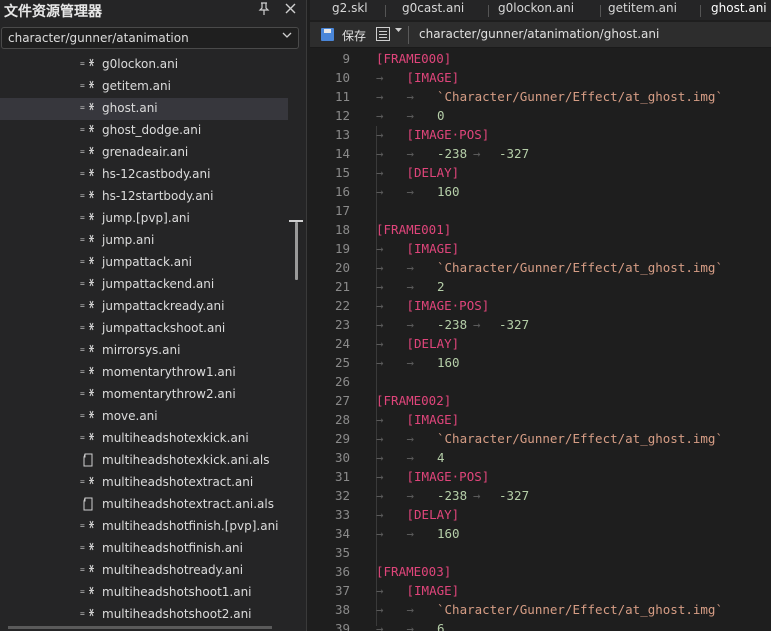 Image resolution: width=771 pixels, height=631 pixels. What do you see at coordinates (144, 351) in the screenshot?
I see `file-list-item: = mirrorsys.ani` at bounding box center [144, 351].